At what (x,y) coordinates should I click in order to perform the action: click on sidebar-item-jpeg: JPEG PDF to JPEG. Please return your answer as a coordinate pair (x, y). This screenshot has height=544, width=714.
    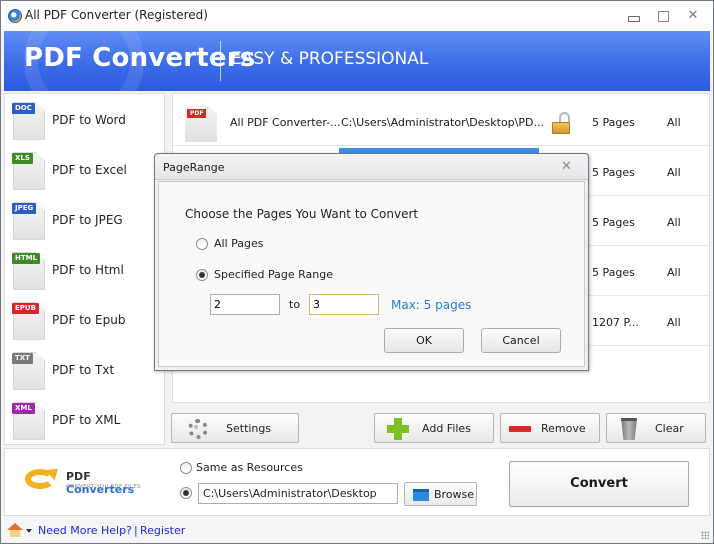
    Looking at the image, I should click on (84, 221).